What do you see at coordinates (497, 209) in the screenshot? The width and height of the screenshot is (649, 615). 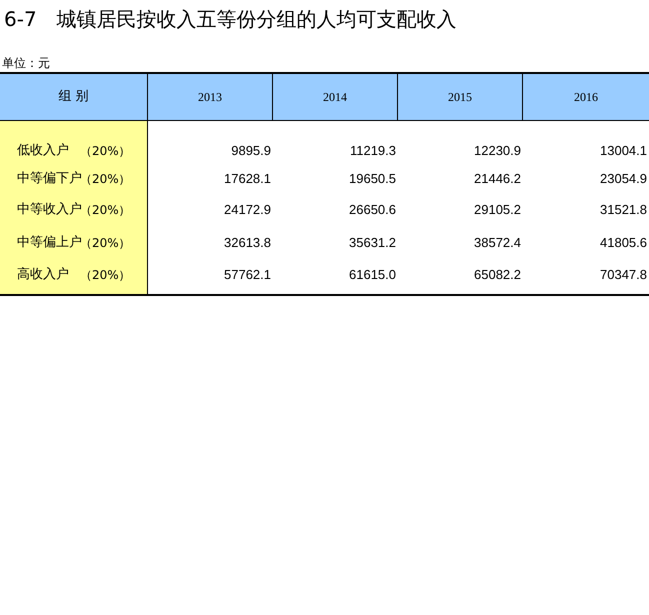 I see `table-cell-text: 29105.2` at bounding box center [497, 209].